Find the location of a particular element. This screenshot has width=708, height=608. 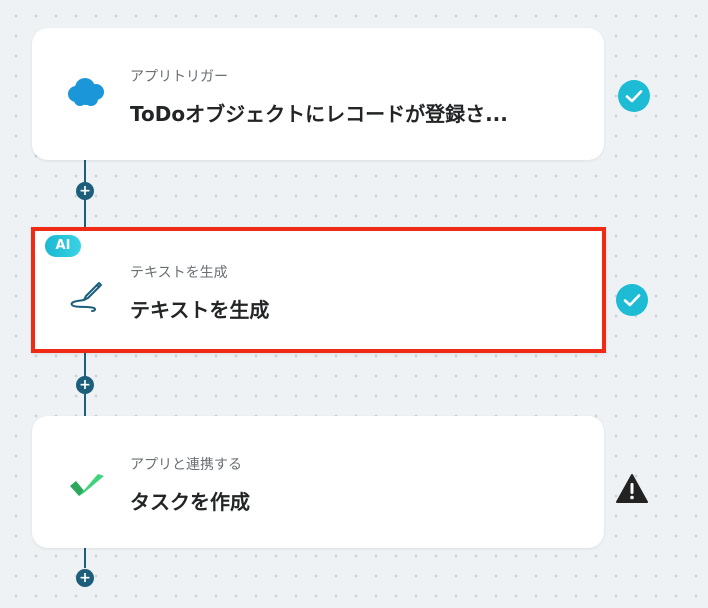

step-subtitle: テキストを生成 is located at coordinates (179, 273).